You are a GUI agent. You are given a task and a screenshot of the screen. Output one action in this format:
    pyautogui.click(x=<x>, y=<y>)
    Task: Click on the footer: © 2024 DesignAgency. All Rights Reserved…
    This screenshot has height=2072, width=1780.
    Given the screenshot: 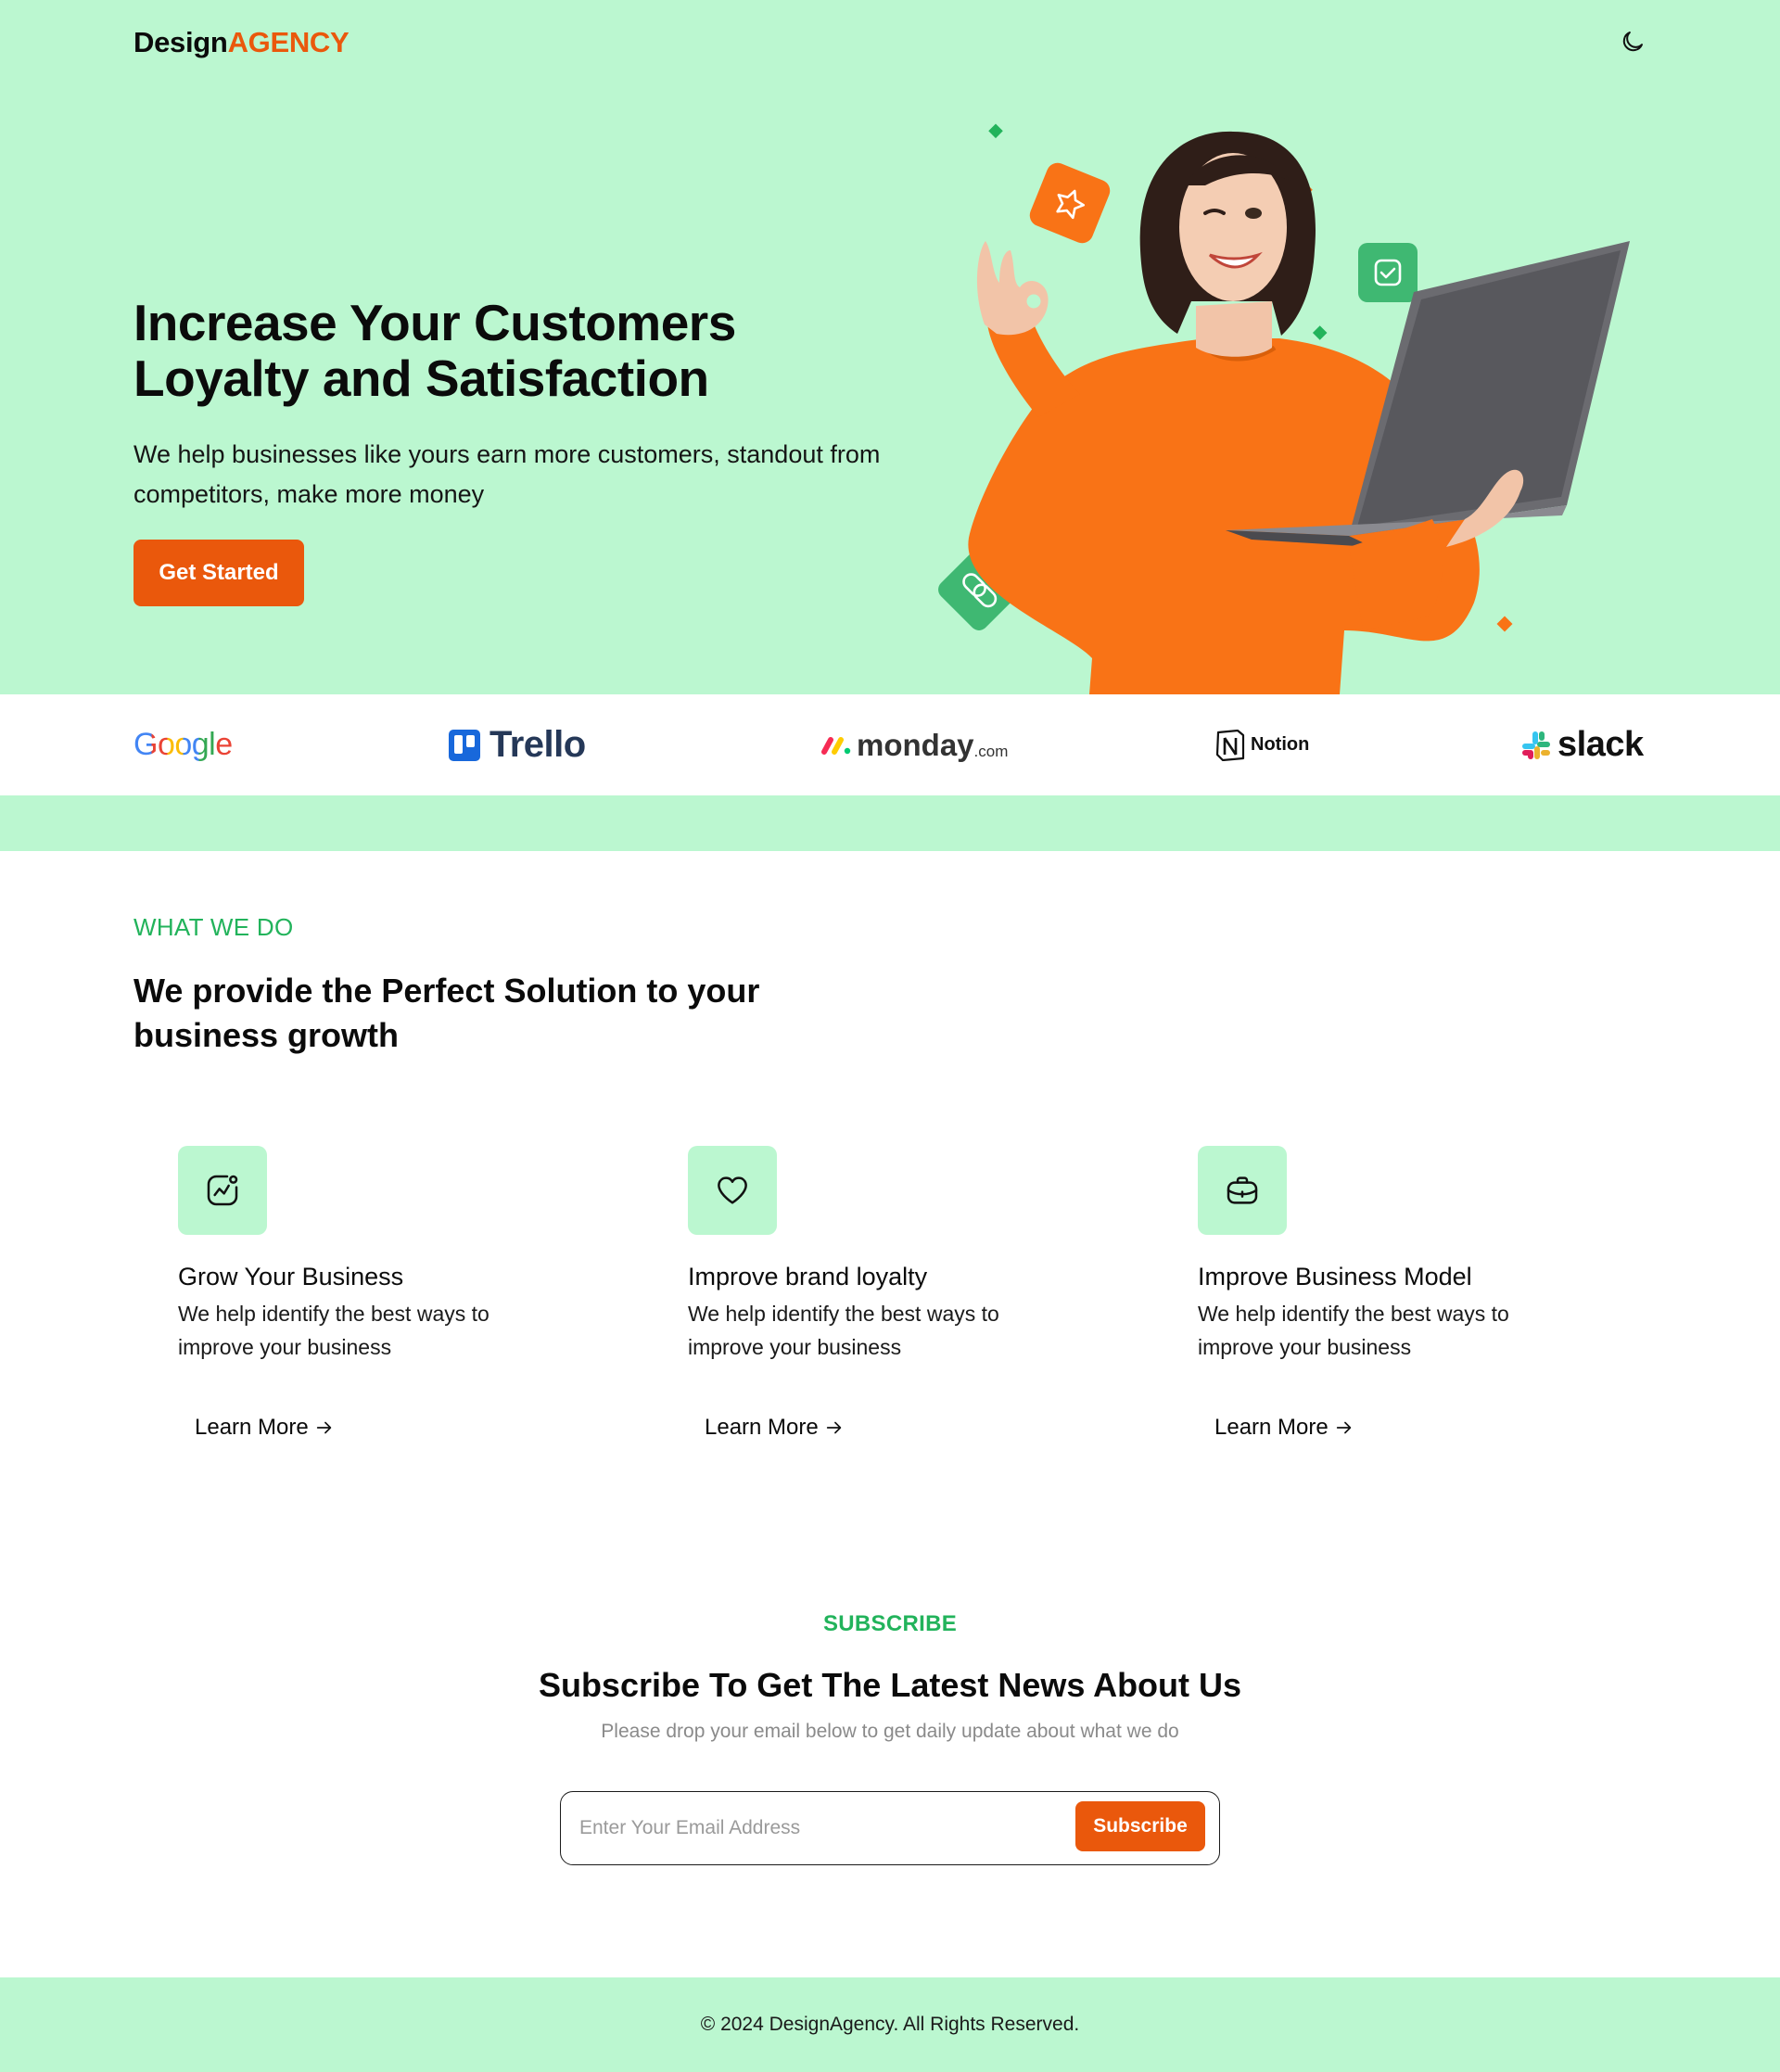 What is the action you would take?
    pyautogui.click(x=890, y=2025)
    